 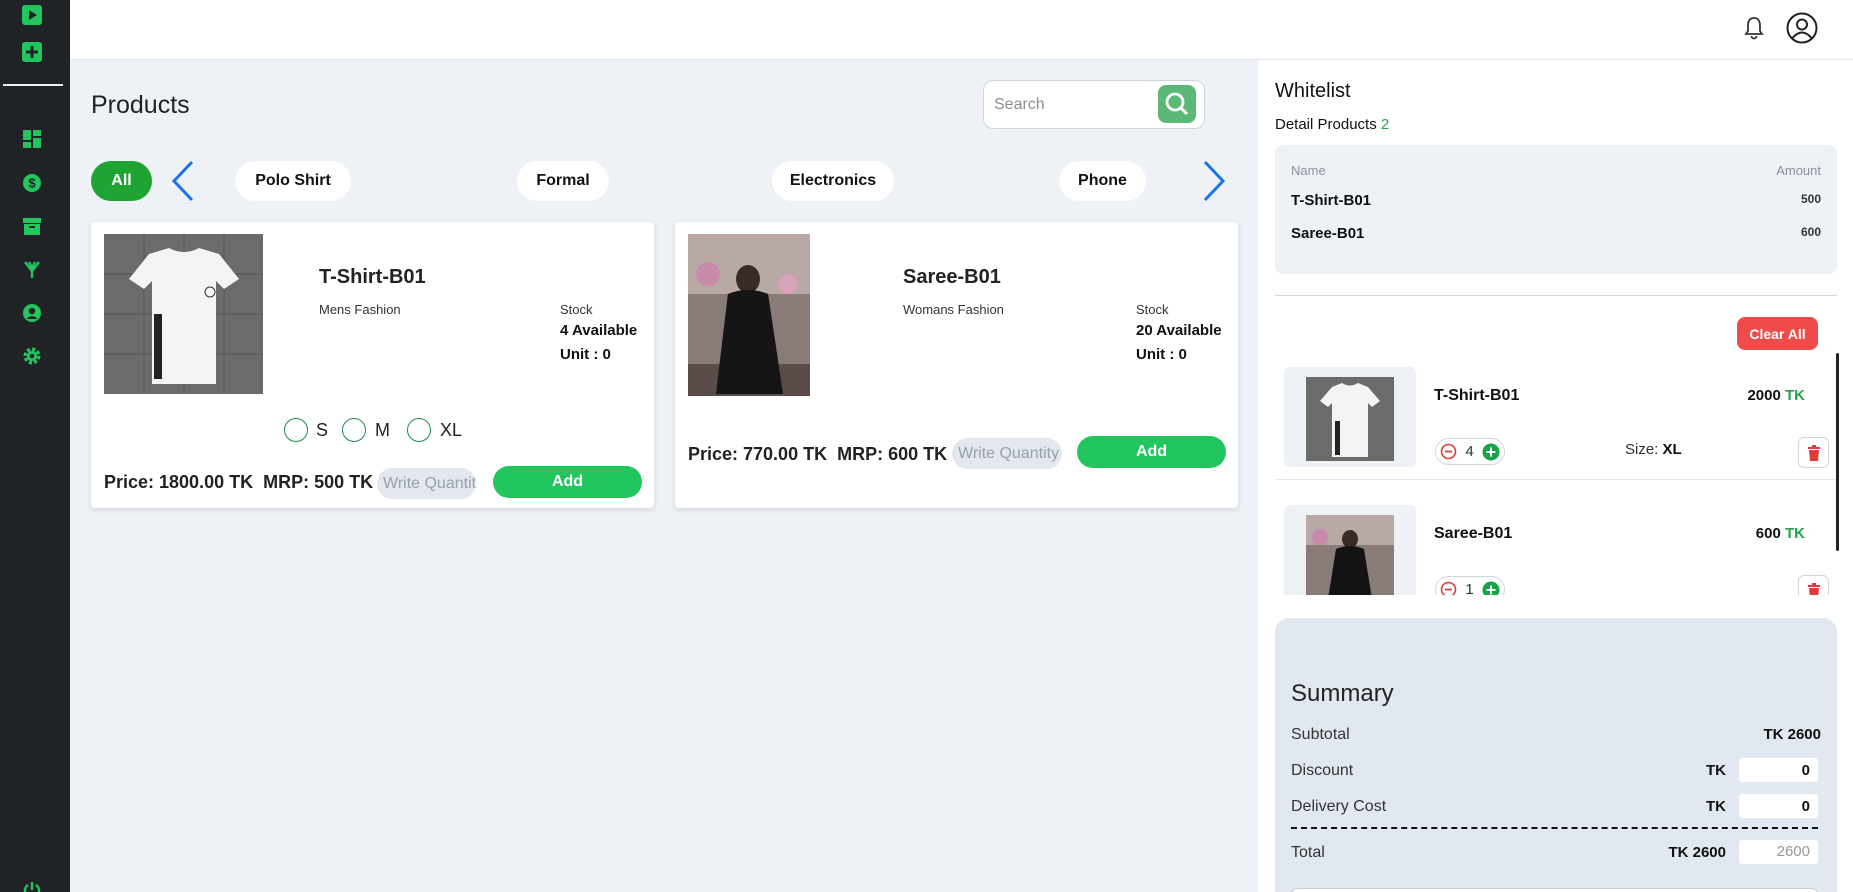 What do you see at coordinates (1214, 183) in the screenshot?
I see `chevron-right-icon` at bounding box center [1214, 183].